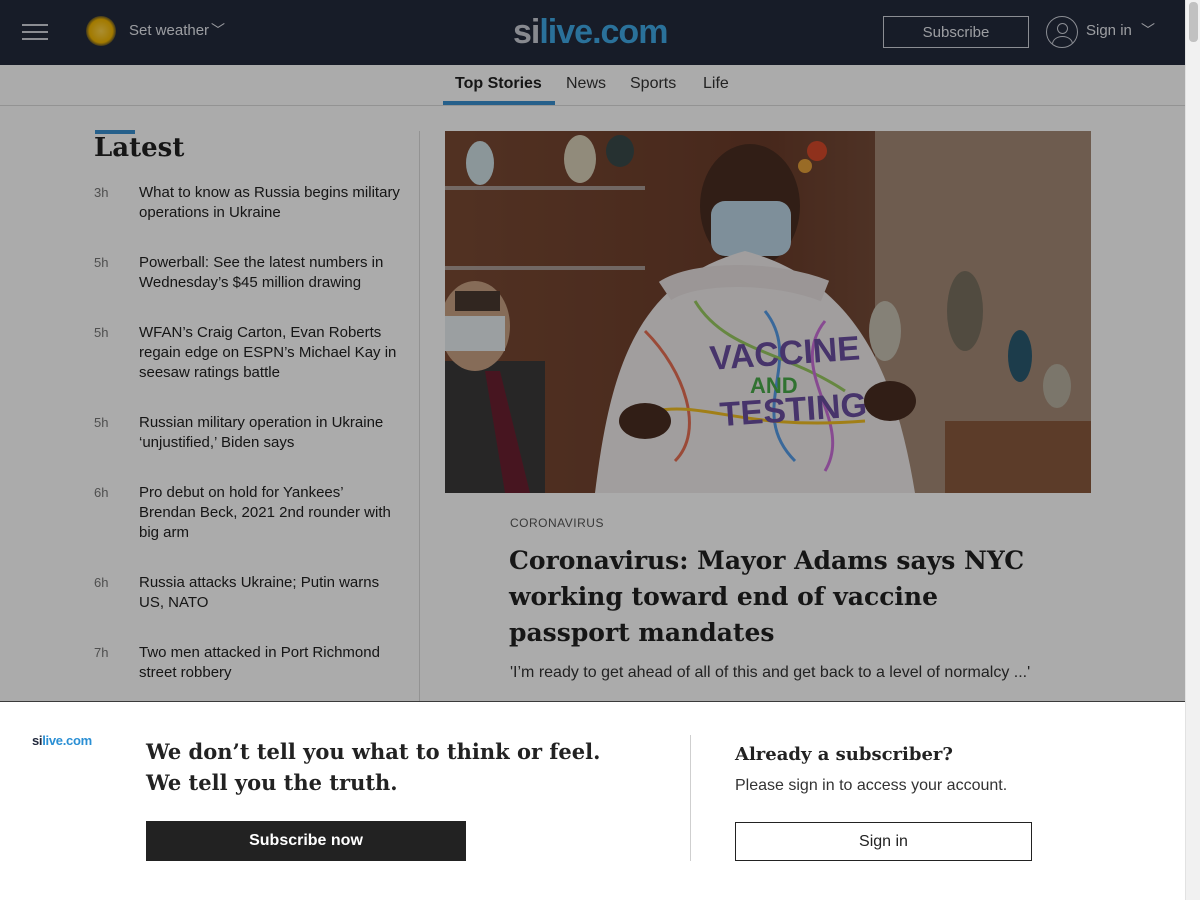 Image resolution: width=1200 pixels, height=900 pixels. I want to click on scrollbar-thumb, so click(1193, 22).